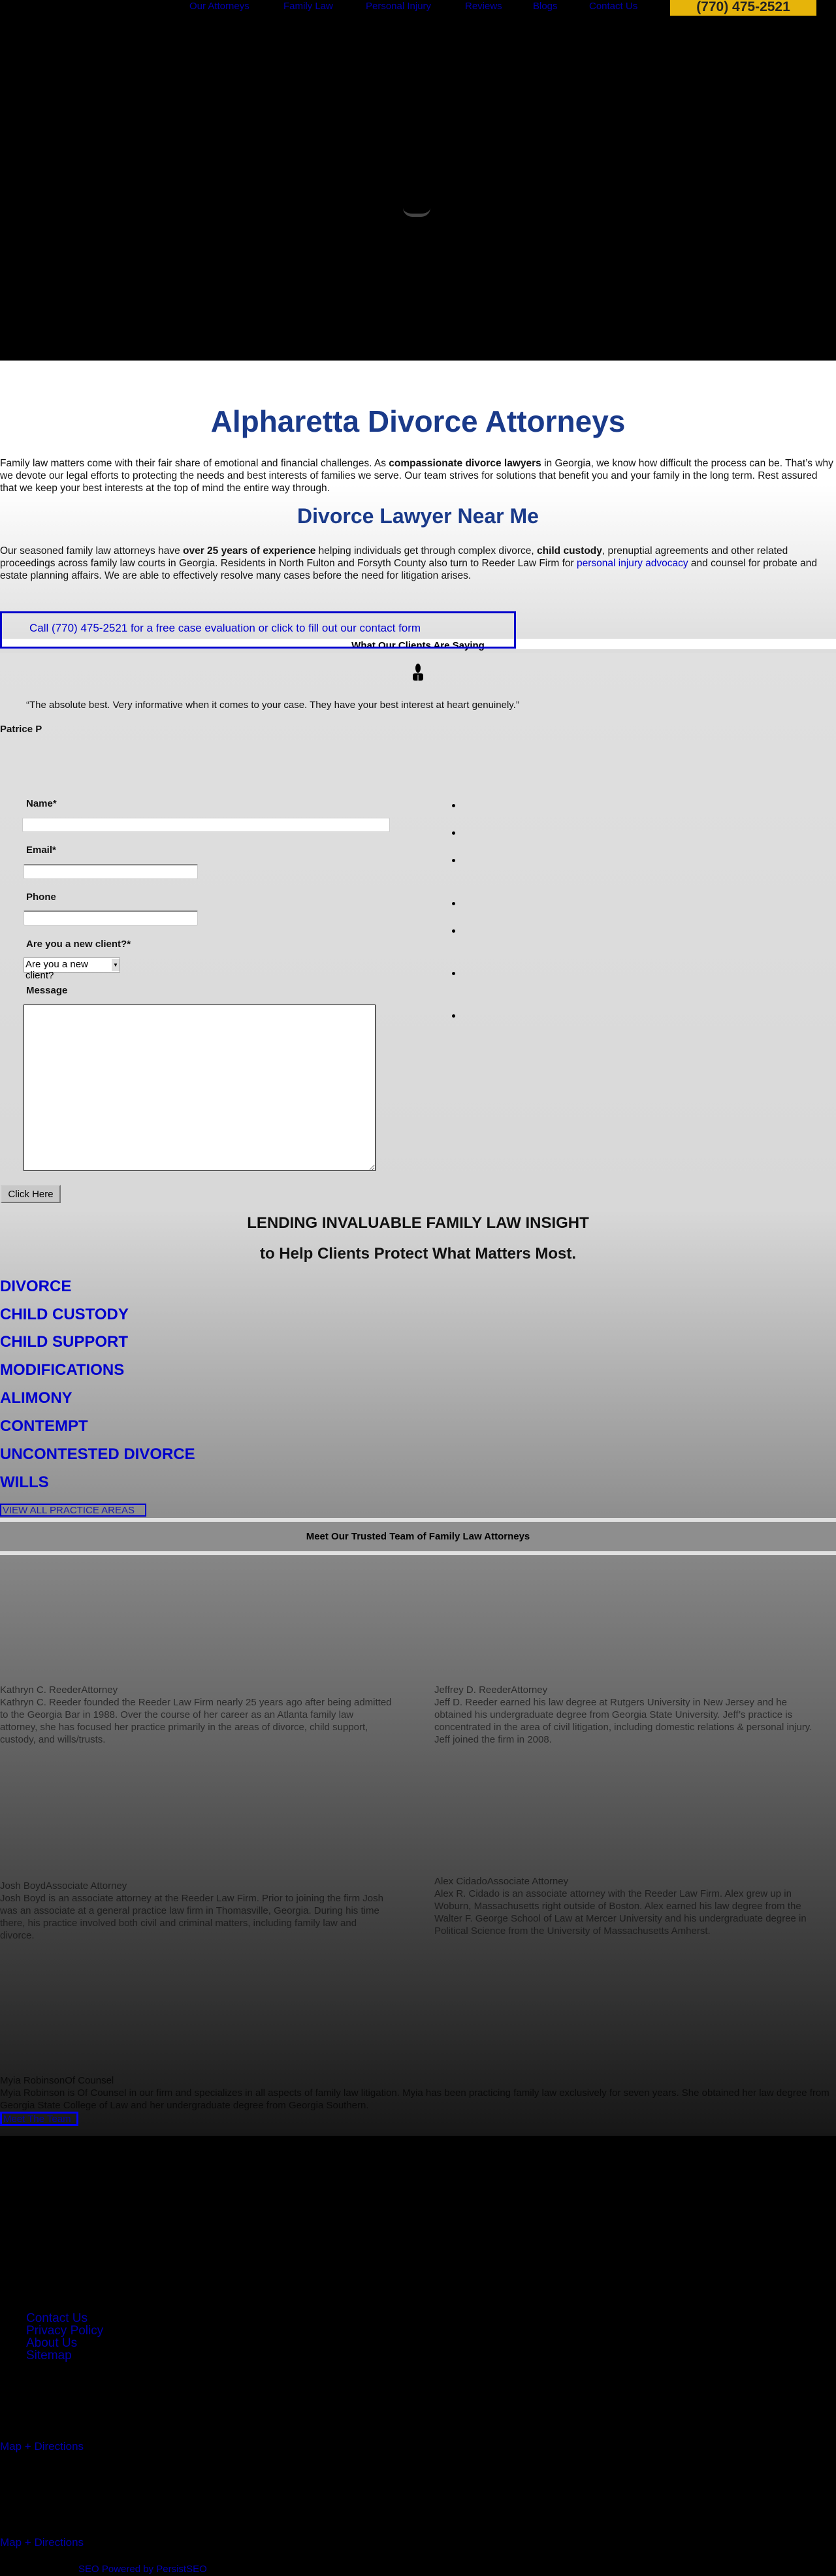  I want to click on new-client-label: Are you a new client?*, so click(78, 944).